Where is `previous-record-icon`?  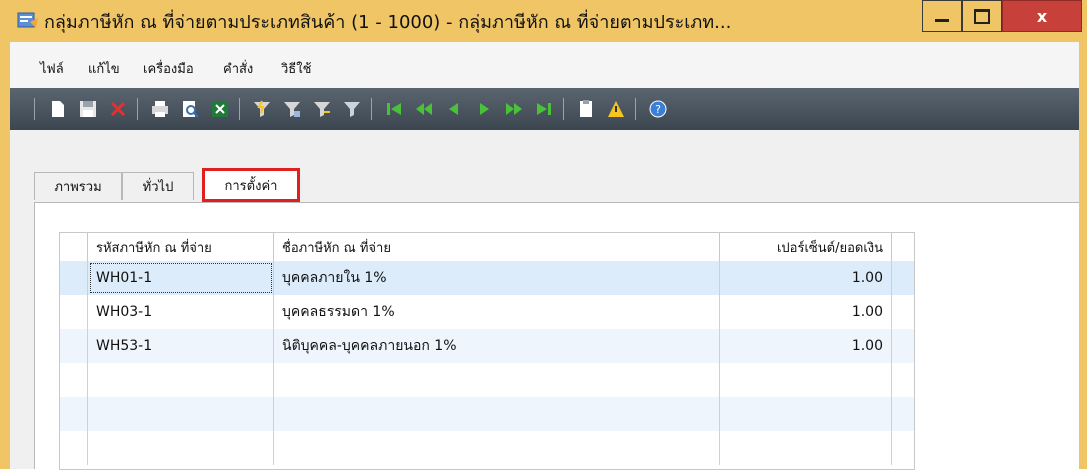
previous-record-icon is located at coordinates (454, 109).